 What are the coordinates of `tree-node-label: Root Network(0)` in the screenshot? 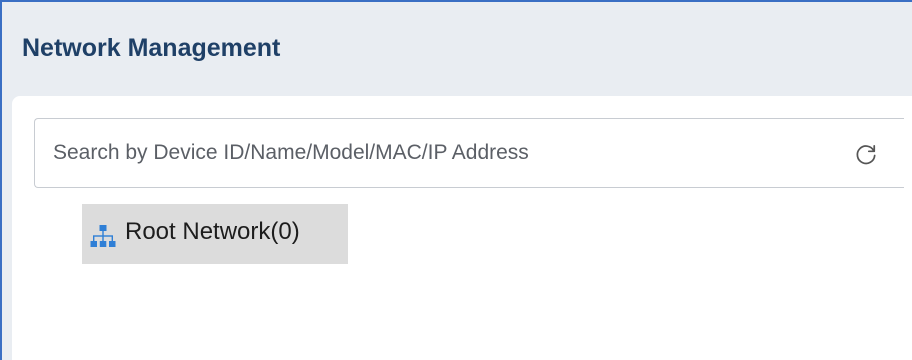 It's located at (212, 231).